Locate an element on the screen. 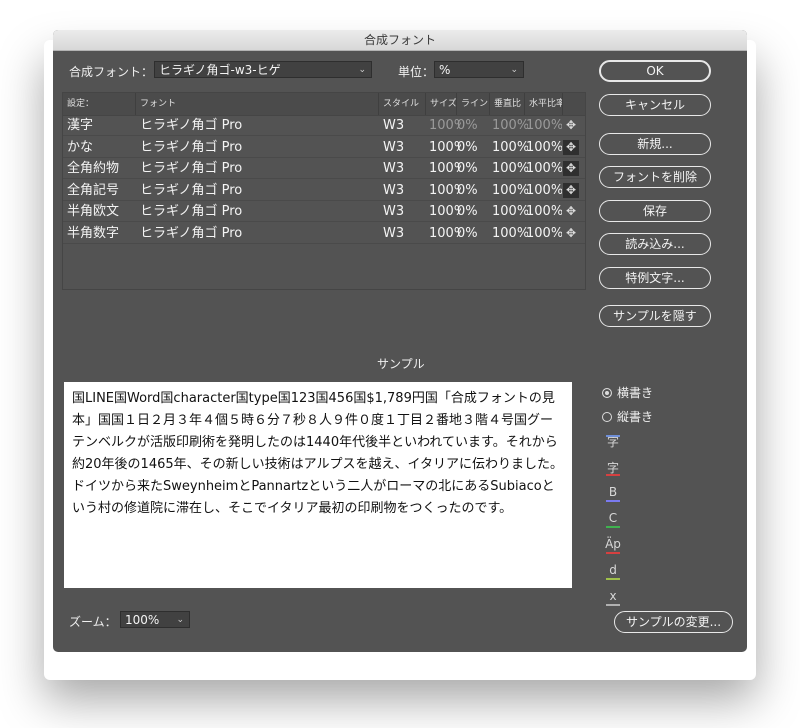 The width and height of the screenshot is (800, 728). horizontal-radio-label: 横書き is located at coordinates (635, 393).